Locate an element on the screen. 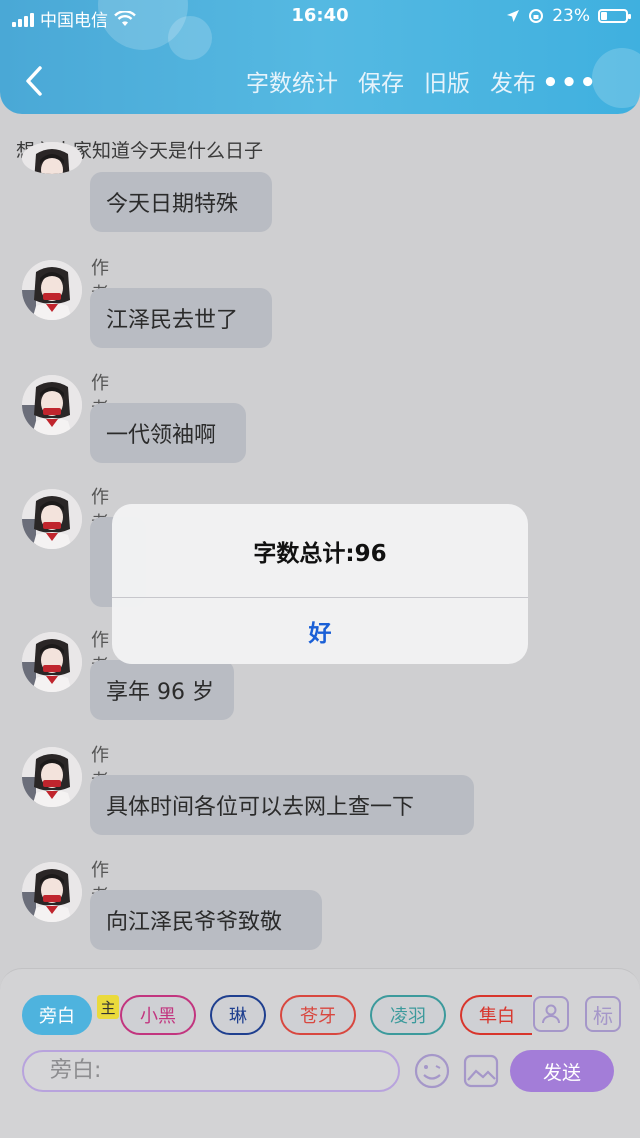 This screenshot has height=1138, width=640. character-manage-button is located at coordinates (551, 1014).